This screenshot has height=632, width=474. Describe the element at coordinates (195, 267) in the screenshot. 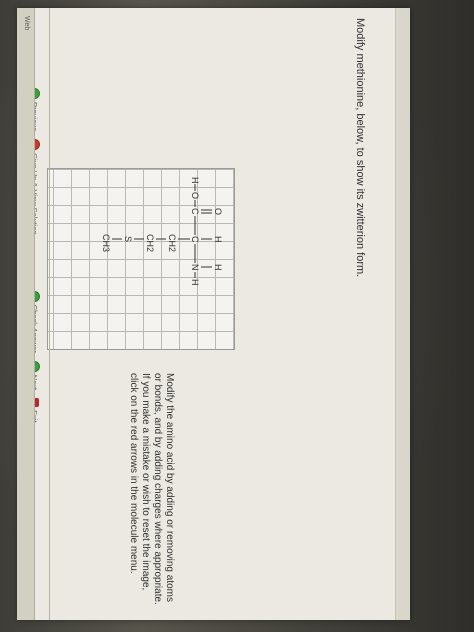

I see `atom-n: N` at that location.